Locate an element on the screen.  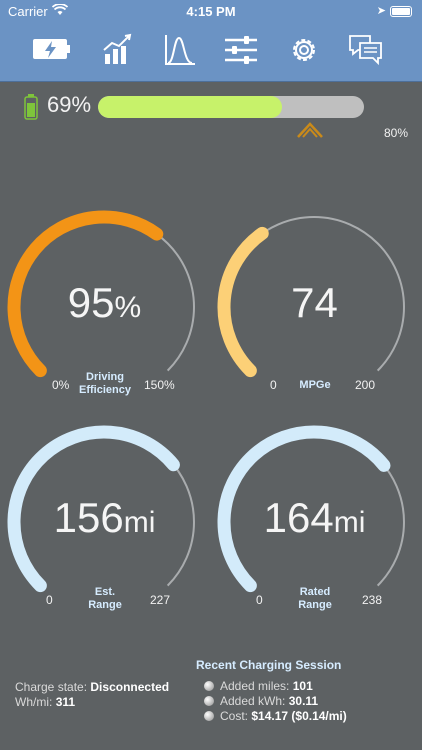
gauge-value: 95% is located at coordinates (104, 302).